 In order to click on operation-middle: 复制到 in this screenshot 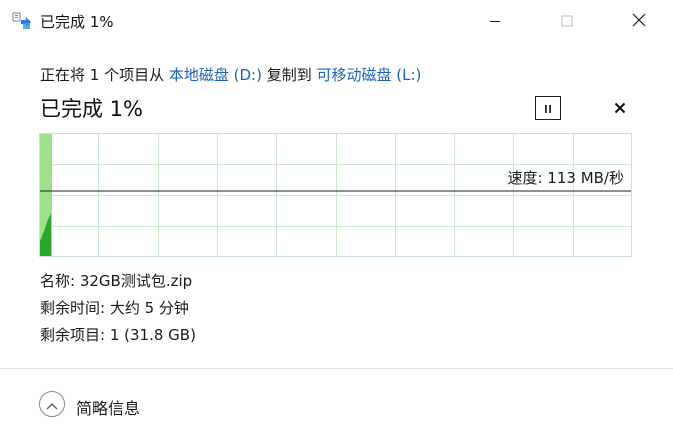, I will do `click(289, 75)`.